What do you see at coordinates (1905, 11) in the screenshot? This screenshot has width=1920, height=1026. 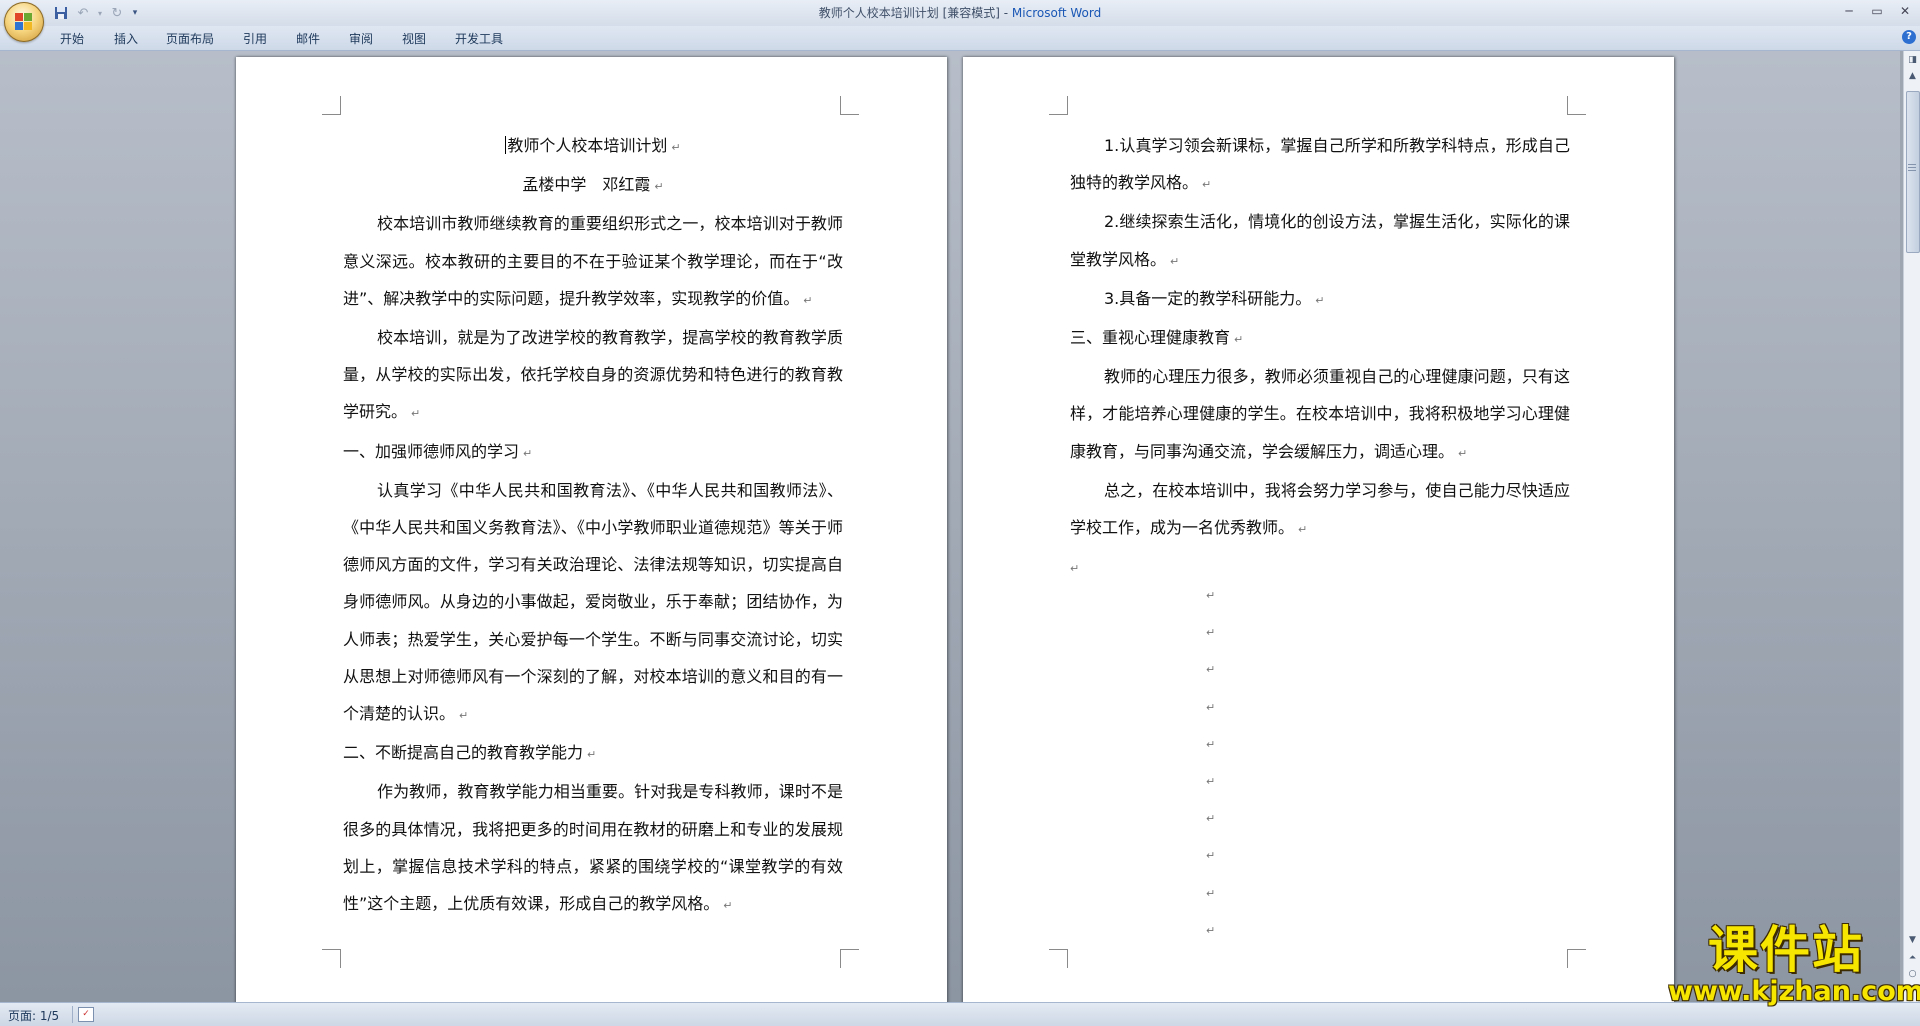 I see `close-icon: ✕` at bounding box center [1905, 11].